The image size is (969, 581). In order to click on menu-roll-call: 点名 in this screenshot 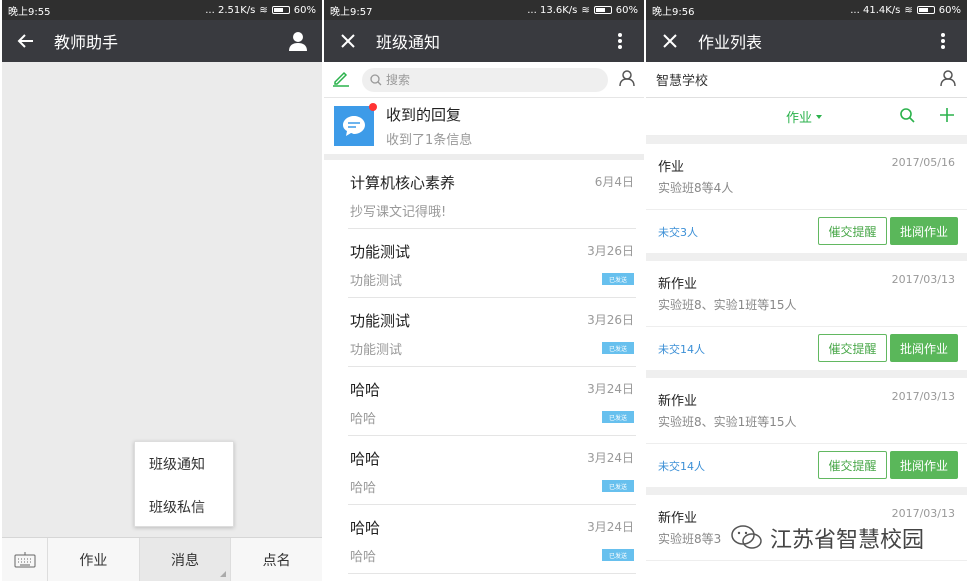, I will do `click(276, 559)`.